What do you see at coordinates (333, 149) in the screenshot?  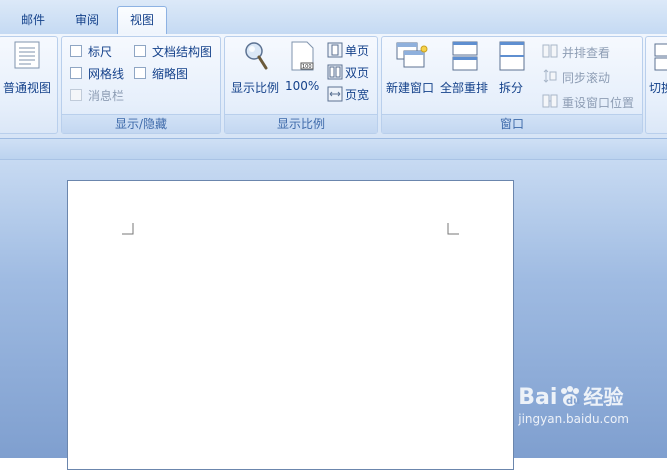 I see `ruler-band` at bounding box center [333, 149].